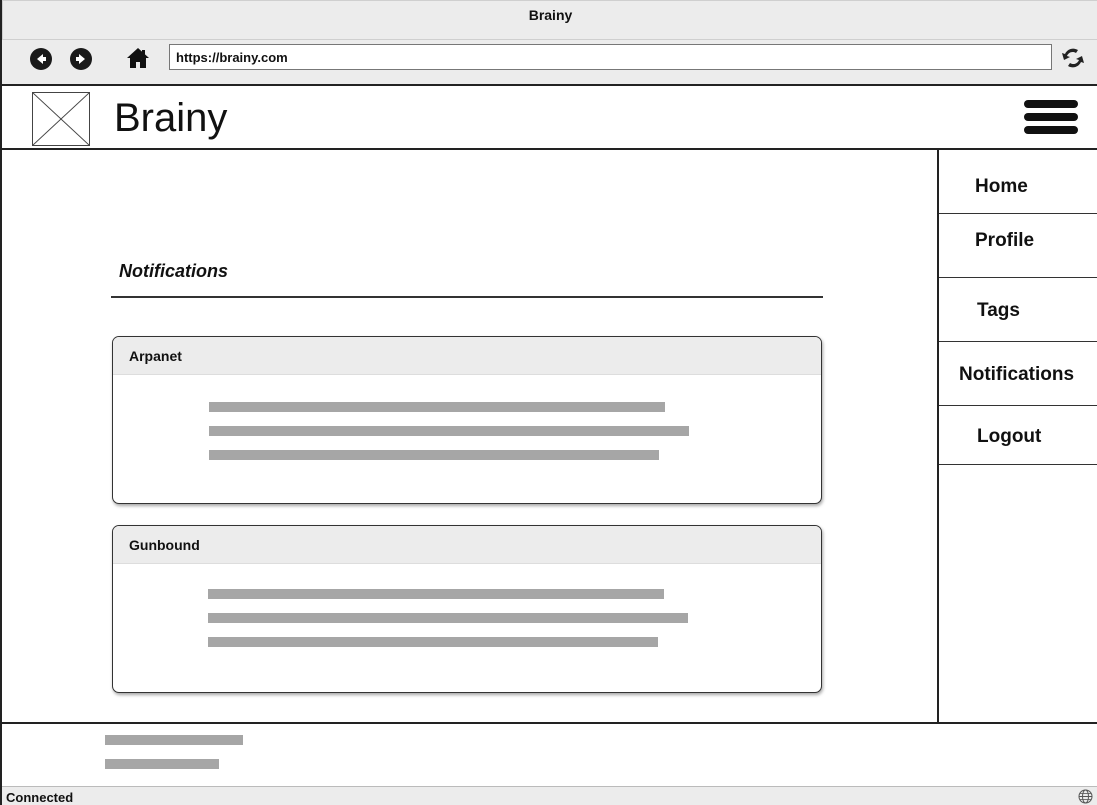 The height and width of the screenshot is (805, 1097). What do you see at coordinates (1001, 186) in the screenshot?
I see `sidebar-item-label: Home` at bounding box center [1001, 186].